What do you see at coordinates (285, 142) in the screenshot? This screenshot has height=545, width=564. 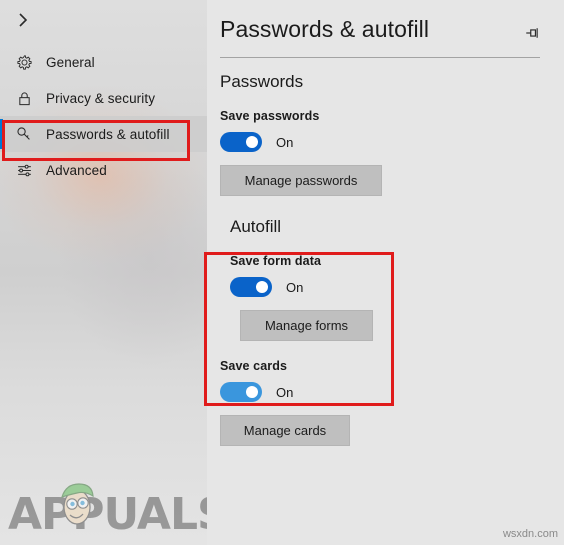 I see `save-passwords-state: On` at bounding box center [285, 142].